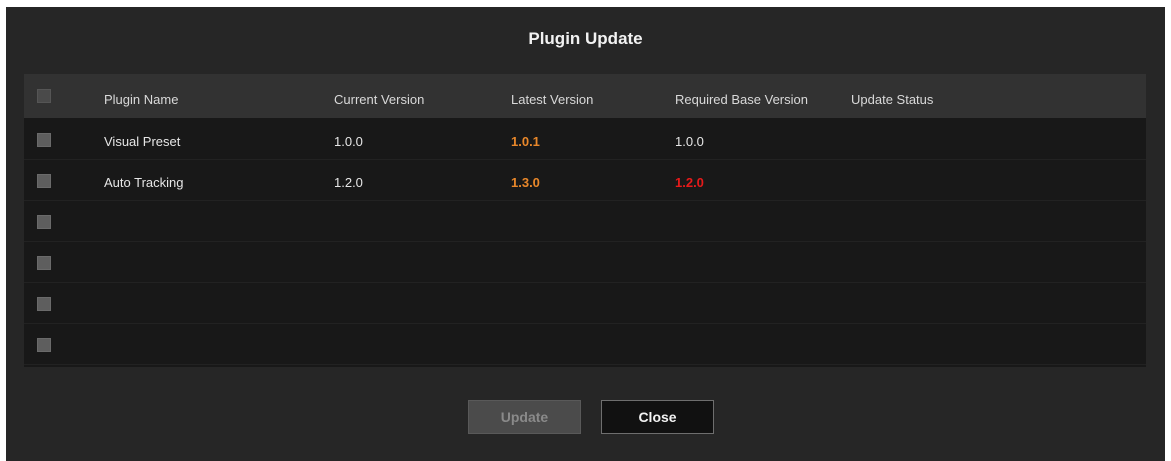 This screenshot has width=1171, height=461. Describe the element at coordinates (585, 180) in the screenshot. I see `table-row: Auto Tracking 1.2.0 1.3.0 1.2.0` at that location.